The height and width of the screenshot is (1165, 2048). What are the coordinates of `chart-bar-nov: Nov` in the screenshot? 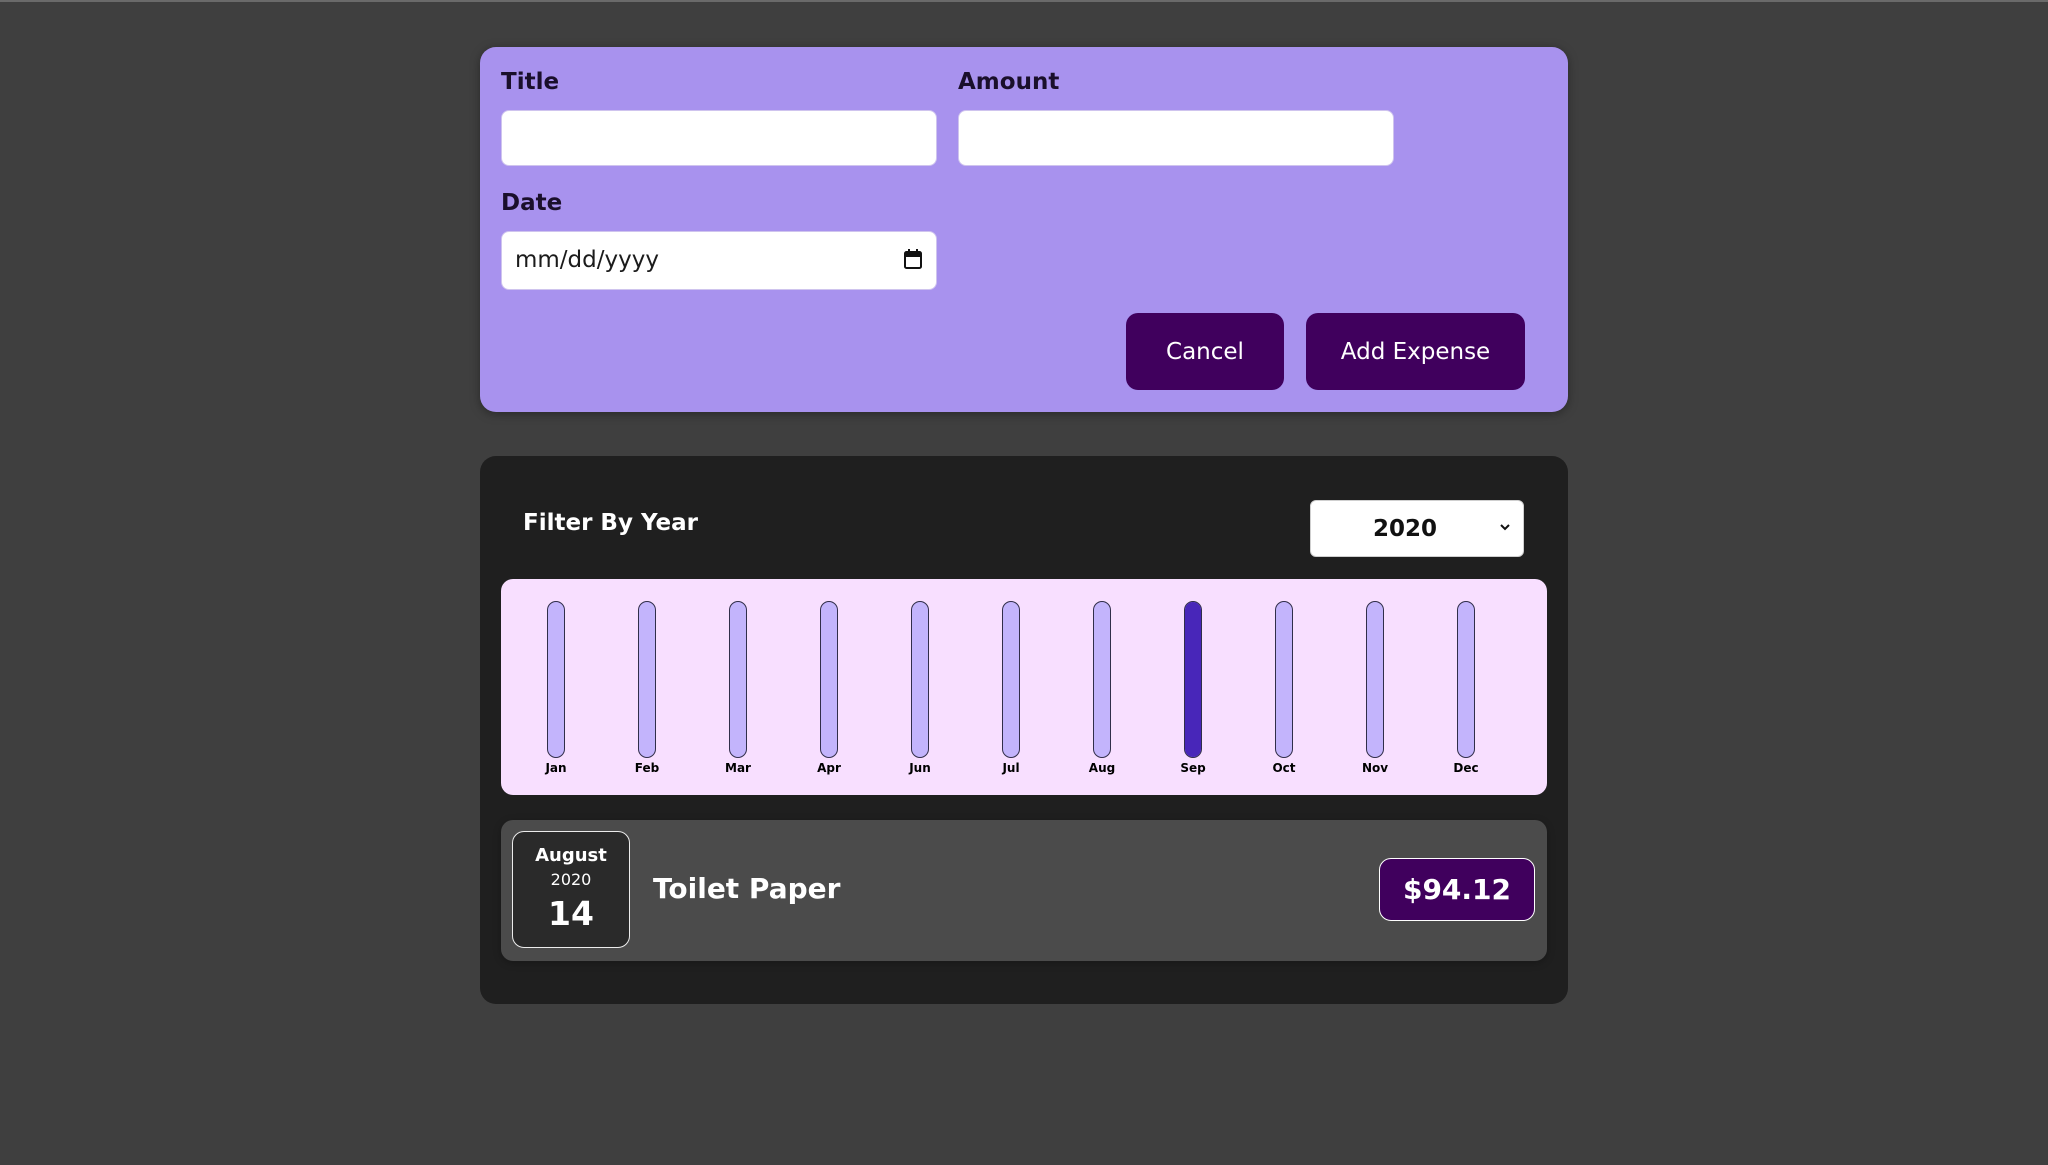 It's located at (1375, 688).